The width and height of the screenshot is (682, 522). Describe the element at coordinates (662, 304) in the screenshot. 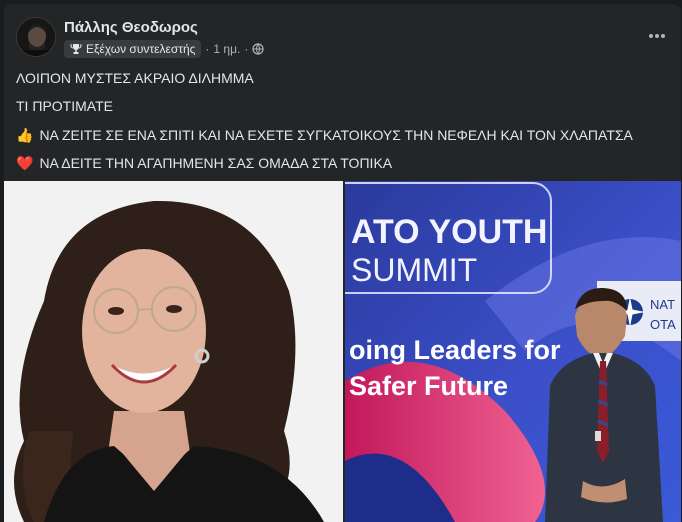

I see `nato-logo-text-1: NAT` at that location.